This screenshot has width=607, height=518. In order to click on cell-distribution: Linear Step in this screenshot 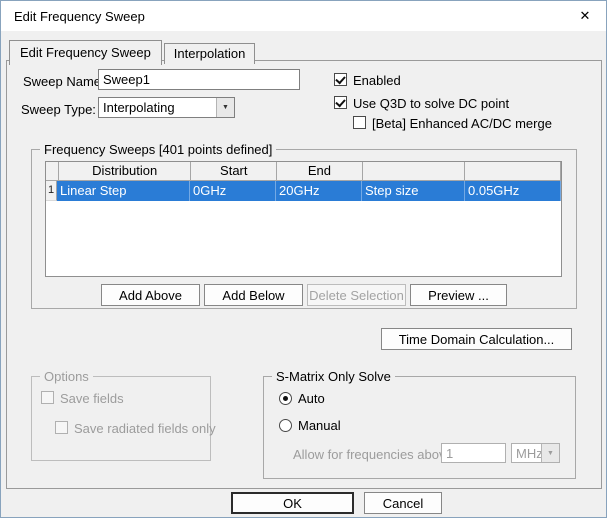, I will do `click(123, 191)`.